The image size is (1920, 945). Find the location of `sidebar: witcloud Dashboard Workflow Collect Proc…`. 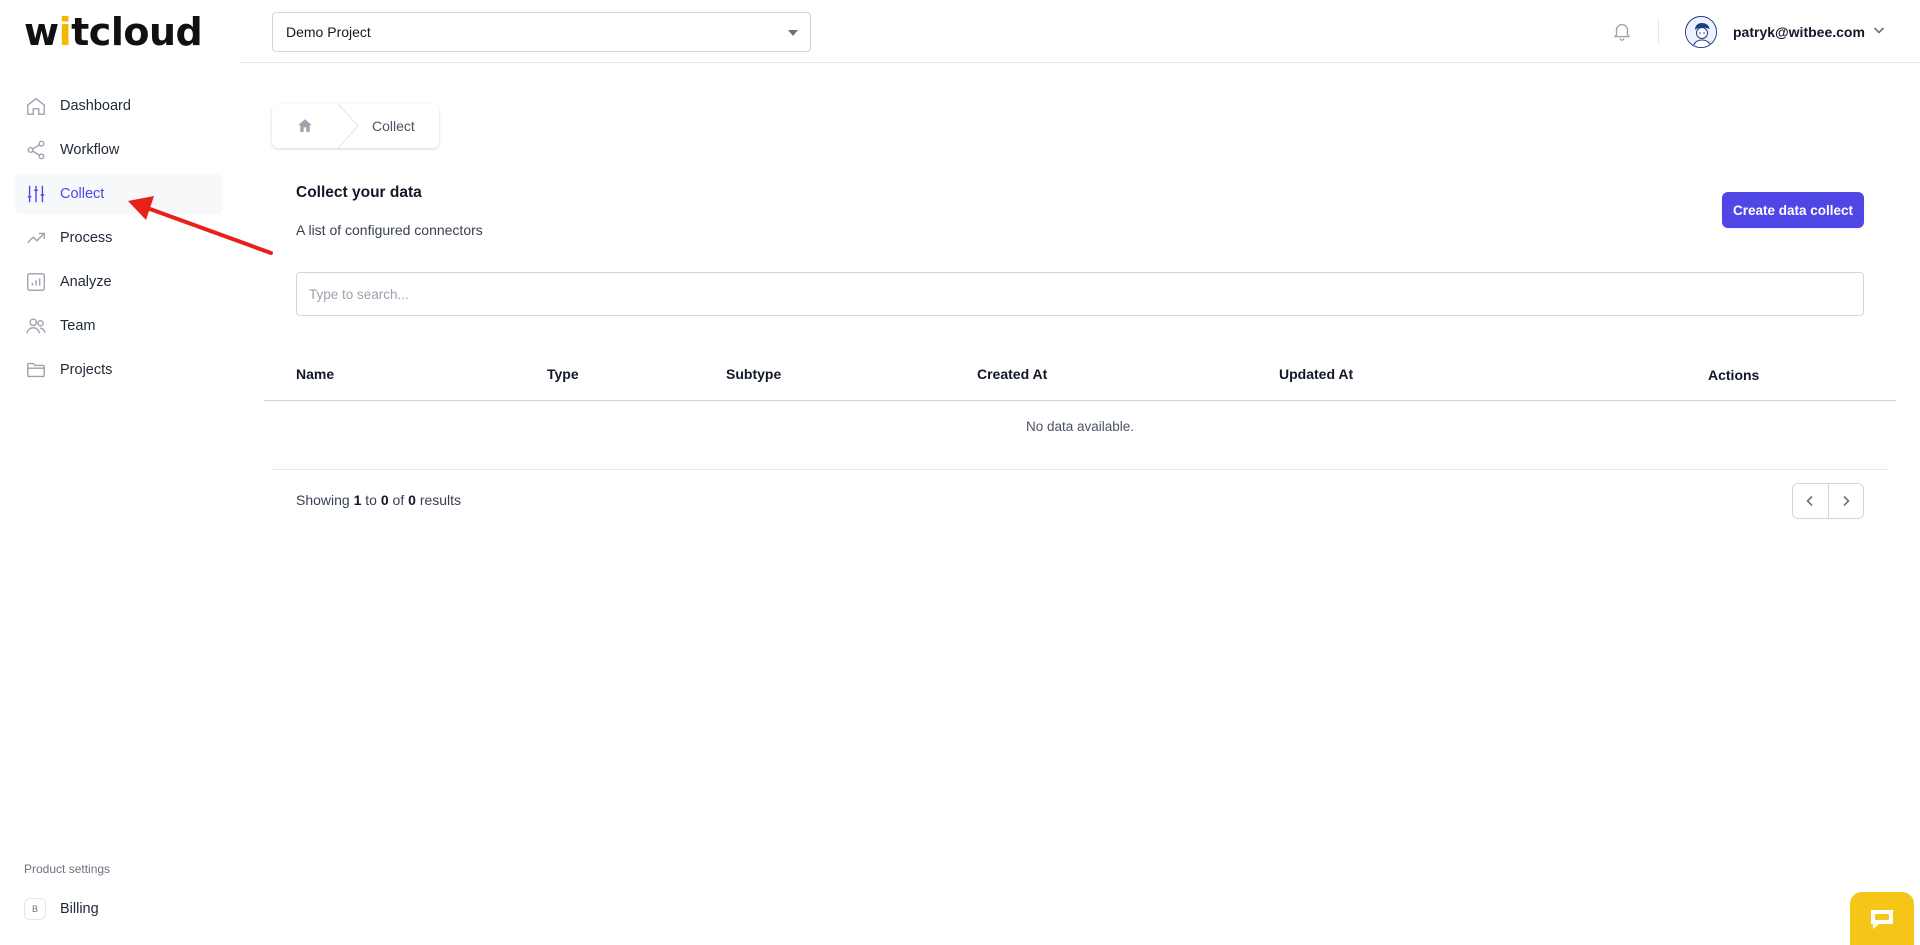

sidebar: witcloud Dashboard Workflow Collect Proc… is located at coordinates (120, 472).